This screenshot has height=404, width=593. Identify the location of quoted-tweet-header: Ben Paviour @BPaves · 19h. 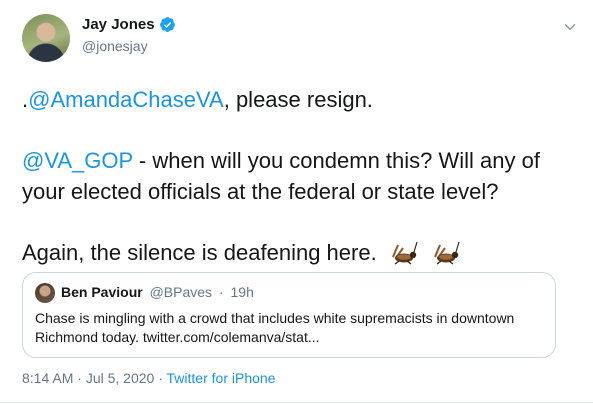
(157, 292).